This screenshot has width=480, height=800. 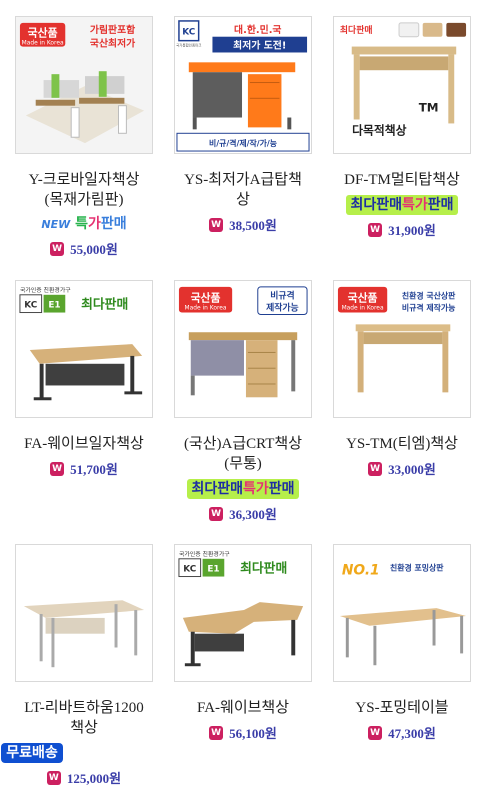 I want to click on product-name: FA-웨이브일자책상, so click(x=84, y=444).